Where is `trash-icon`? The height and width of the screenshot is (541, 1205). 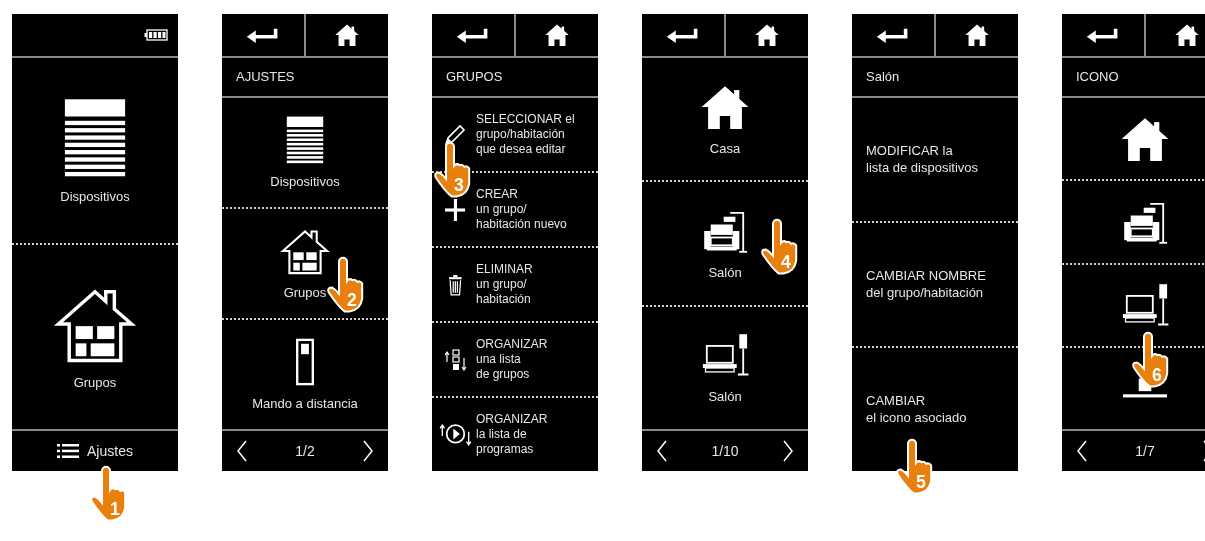 trash-icon is located at coordinates (455, 284).